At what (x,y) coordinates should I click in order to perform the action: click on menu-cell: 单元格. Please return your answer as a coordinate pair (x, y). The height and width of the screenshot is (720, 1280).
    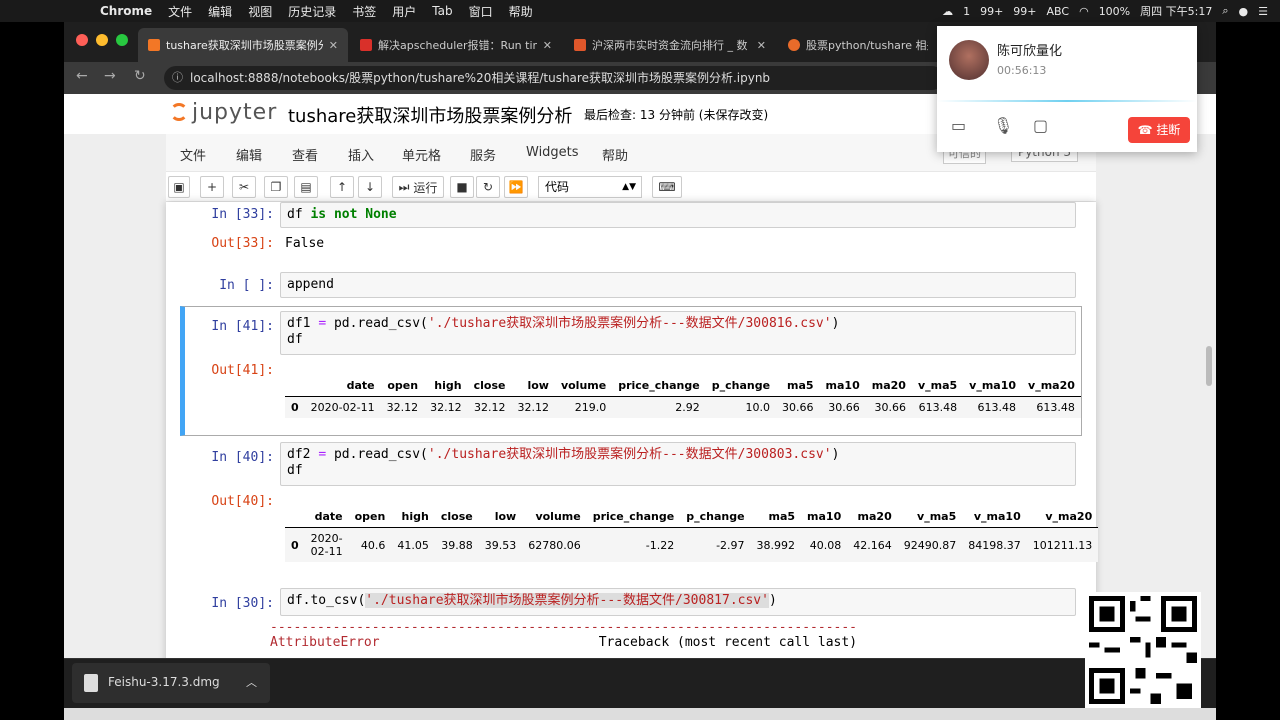
    Looking at the image, I should click on (421, 154).